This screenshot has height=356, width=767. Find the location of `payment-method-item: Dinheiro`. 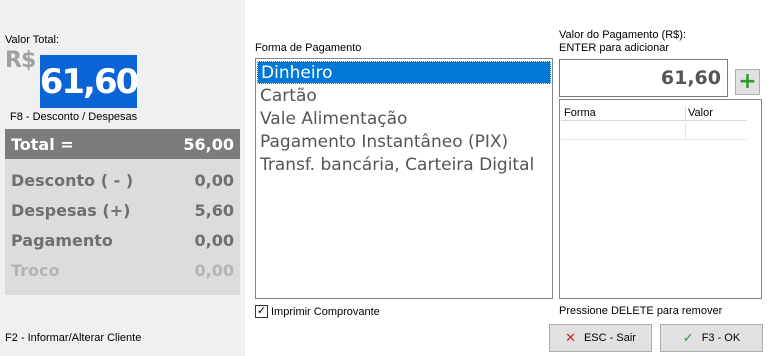

payment-method-item: Dinheiro is located at coordinates (404, 72).